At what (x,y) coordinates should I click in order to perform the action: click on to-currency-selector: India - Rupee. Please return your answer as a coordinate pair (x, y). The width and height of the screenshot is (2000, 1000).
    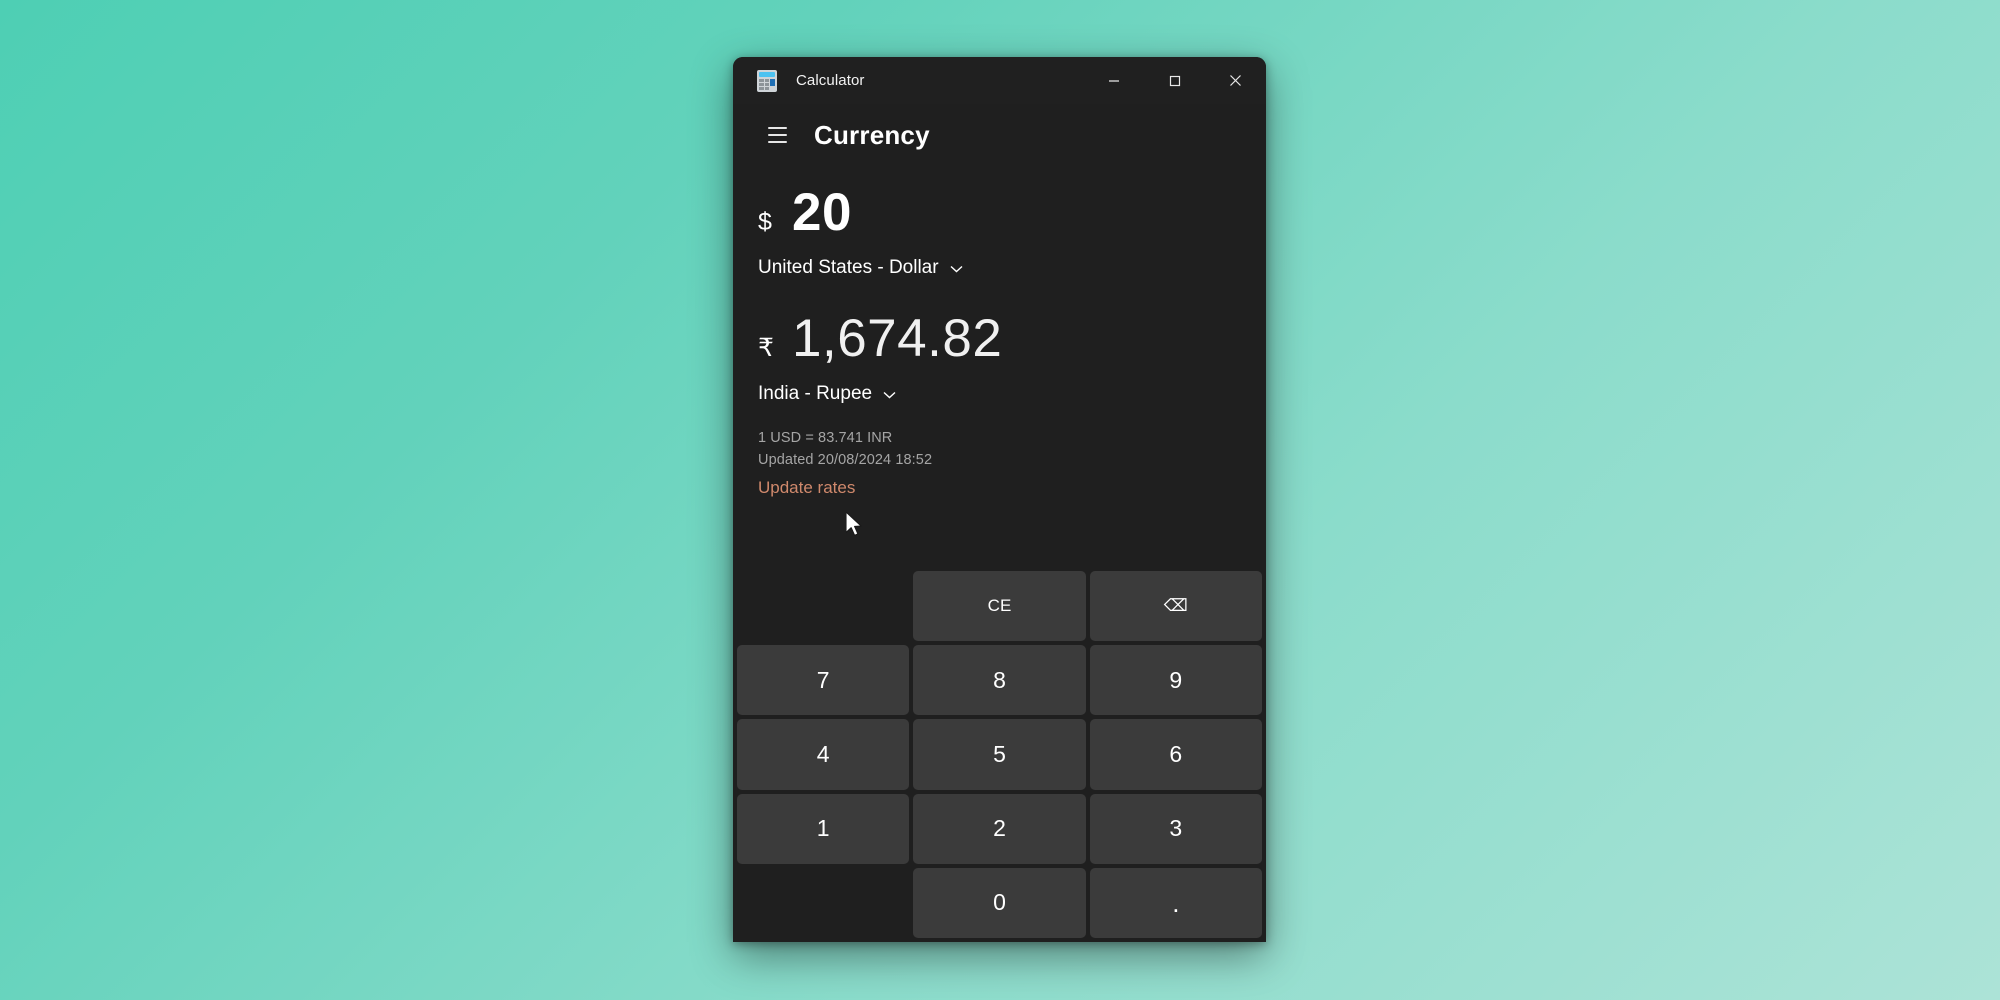
    Looking at the image, I should click on (827, 394).